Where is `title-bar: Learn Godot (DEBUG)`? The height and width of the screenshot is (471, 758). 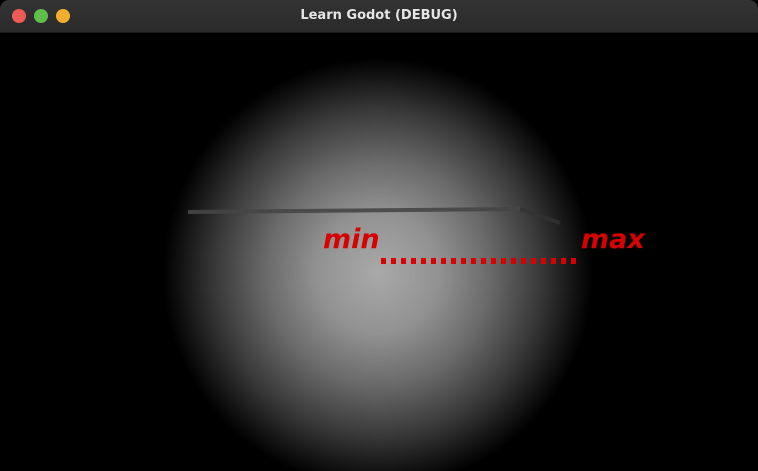
title-bar: Learn Godot (DEBUG) is located at coordinates (379, 16).